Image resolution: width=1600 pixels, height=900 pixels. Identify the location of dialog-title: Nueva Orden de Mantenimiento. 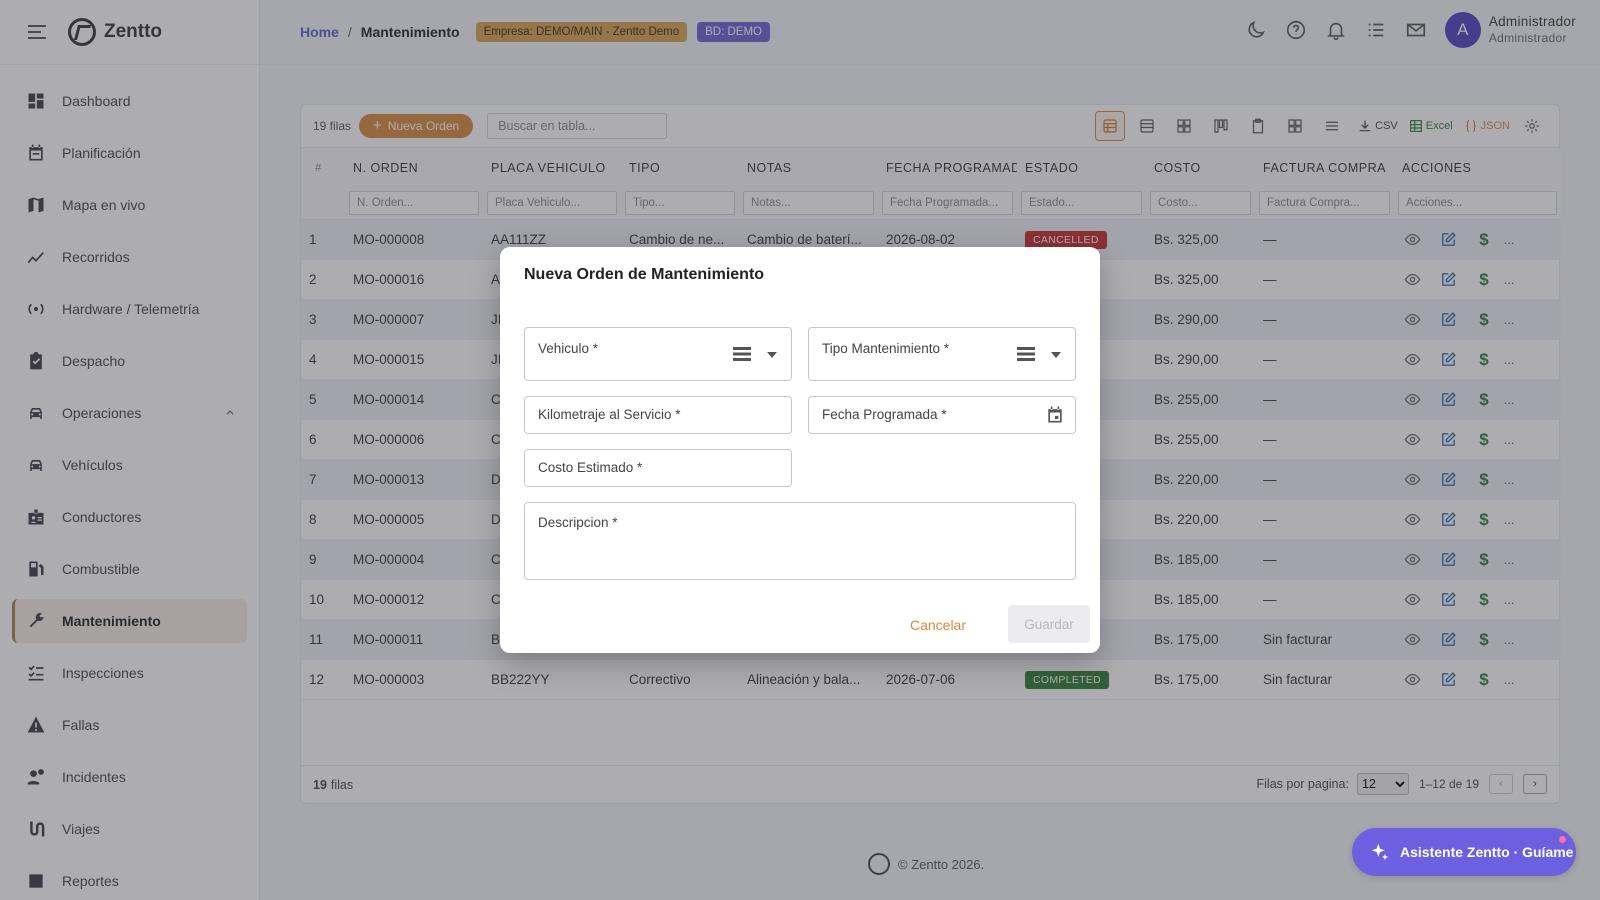
(644, 274).